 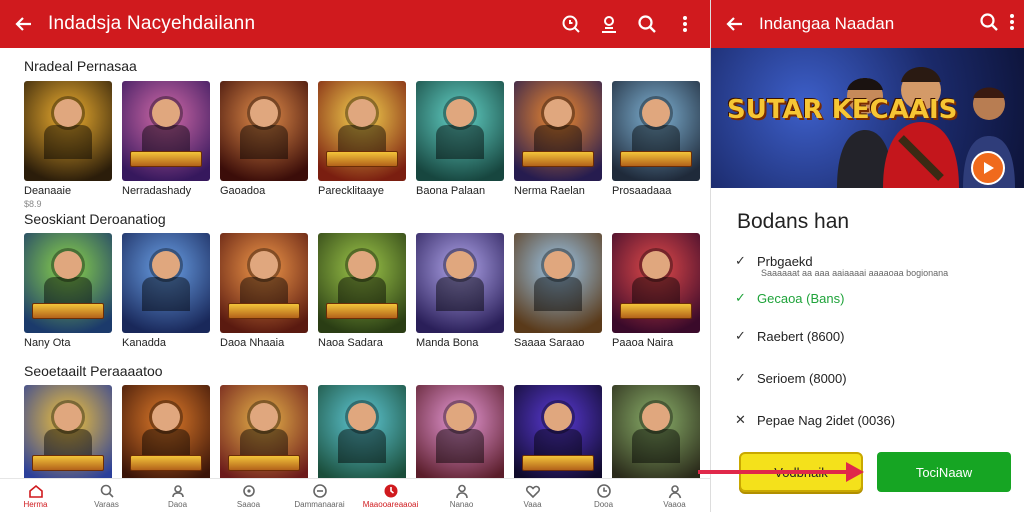 I want to click on game-title: Nerradashady, so click(x=157, y=191).